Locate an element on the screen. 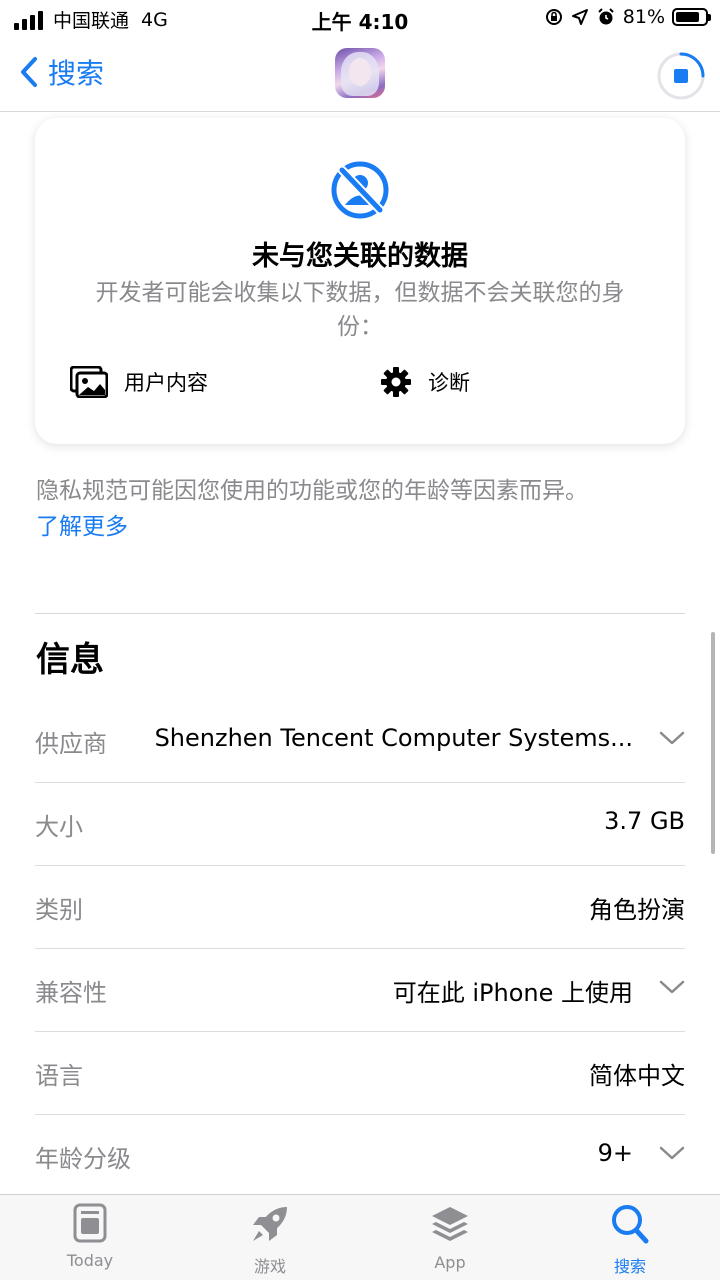  info-row-value: 3.7 GB is located at coordinates (644, 821).